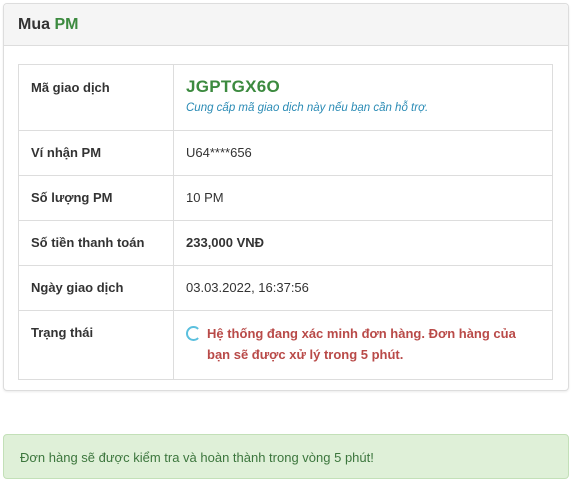  Describe the element at coordinates (66, 24) in the screenshot. I see `panel-title-accent: PM` at that location.